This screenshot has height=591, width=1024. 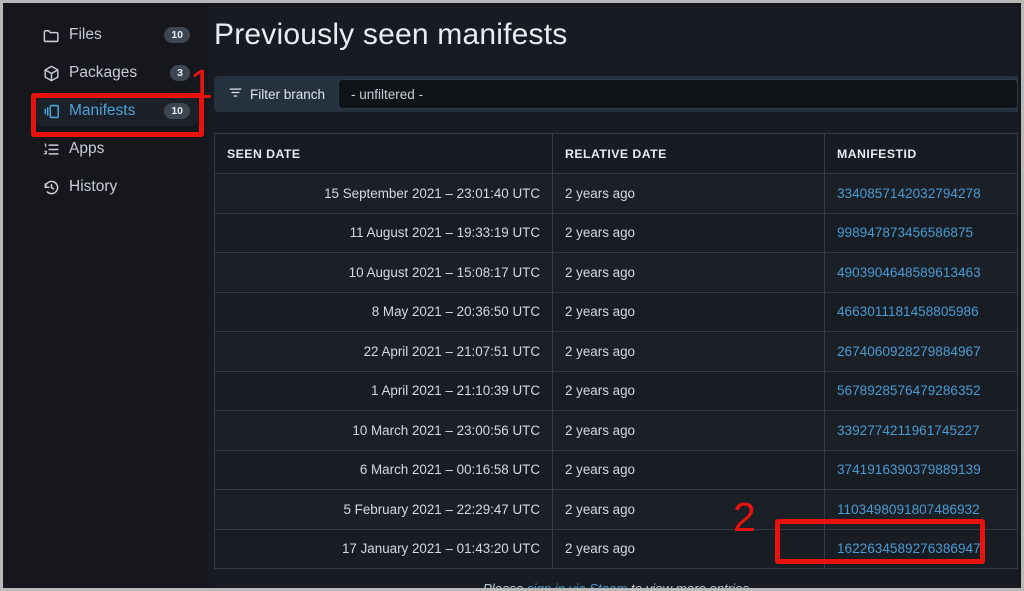 What do you see at coordinates (383, 272) in the screenshot?
I see `cell-seen-date: 10 August 2021 – 15:08:17 UTC` at bounding box center [383, 272].